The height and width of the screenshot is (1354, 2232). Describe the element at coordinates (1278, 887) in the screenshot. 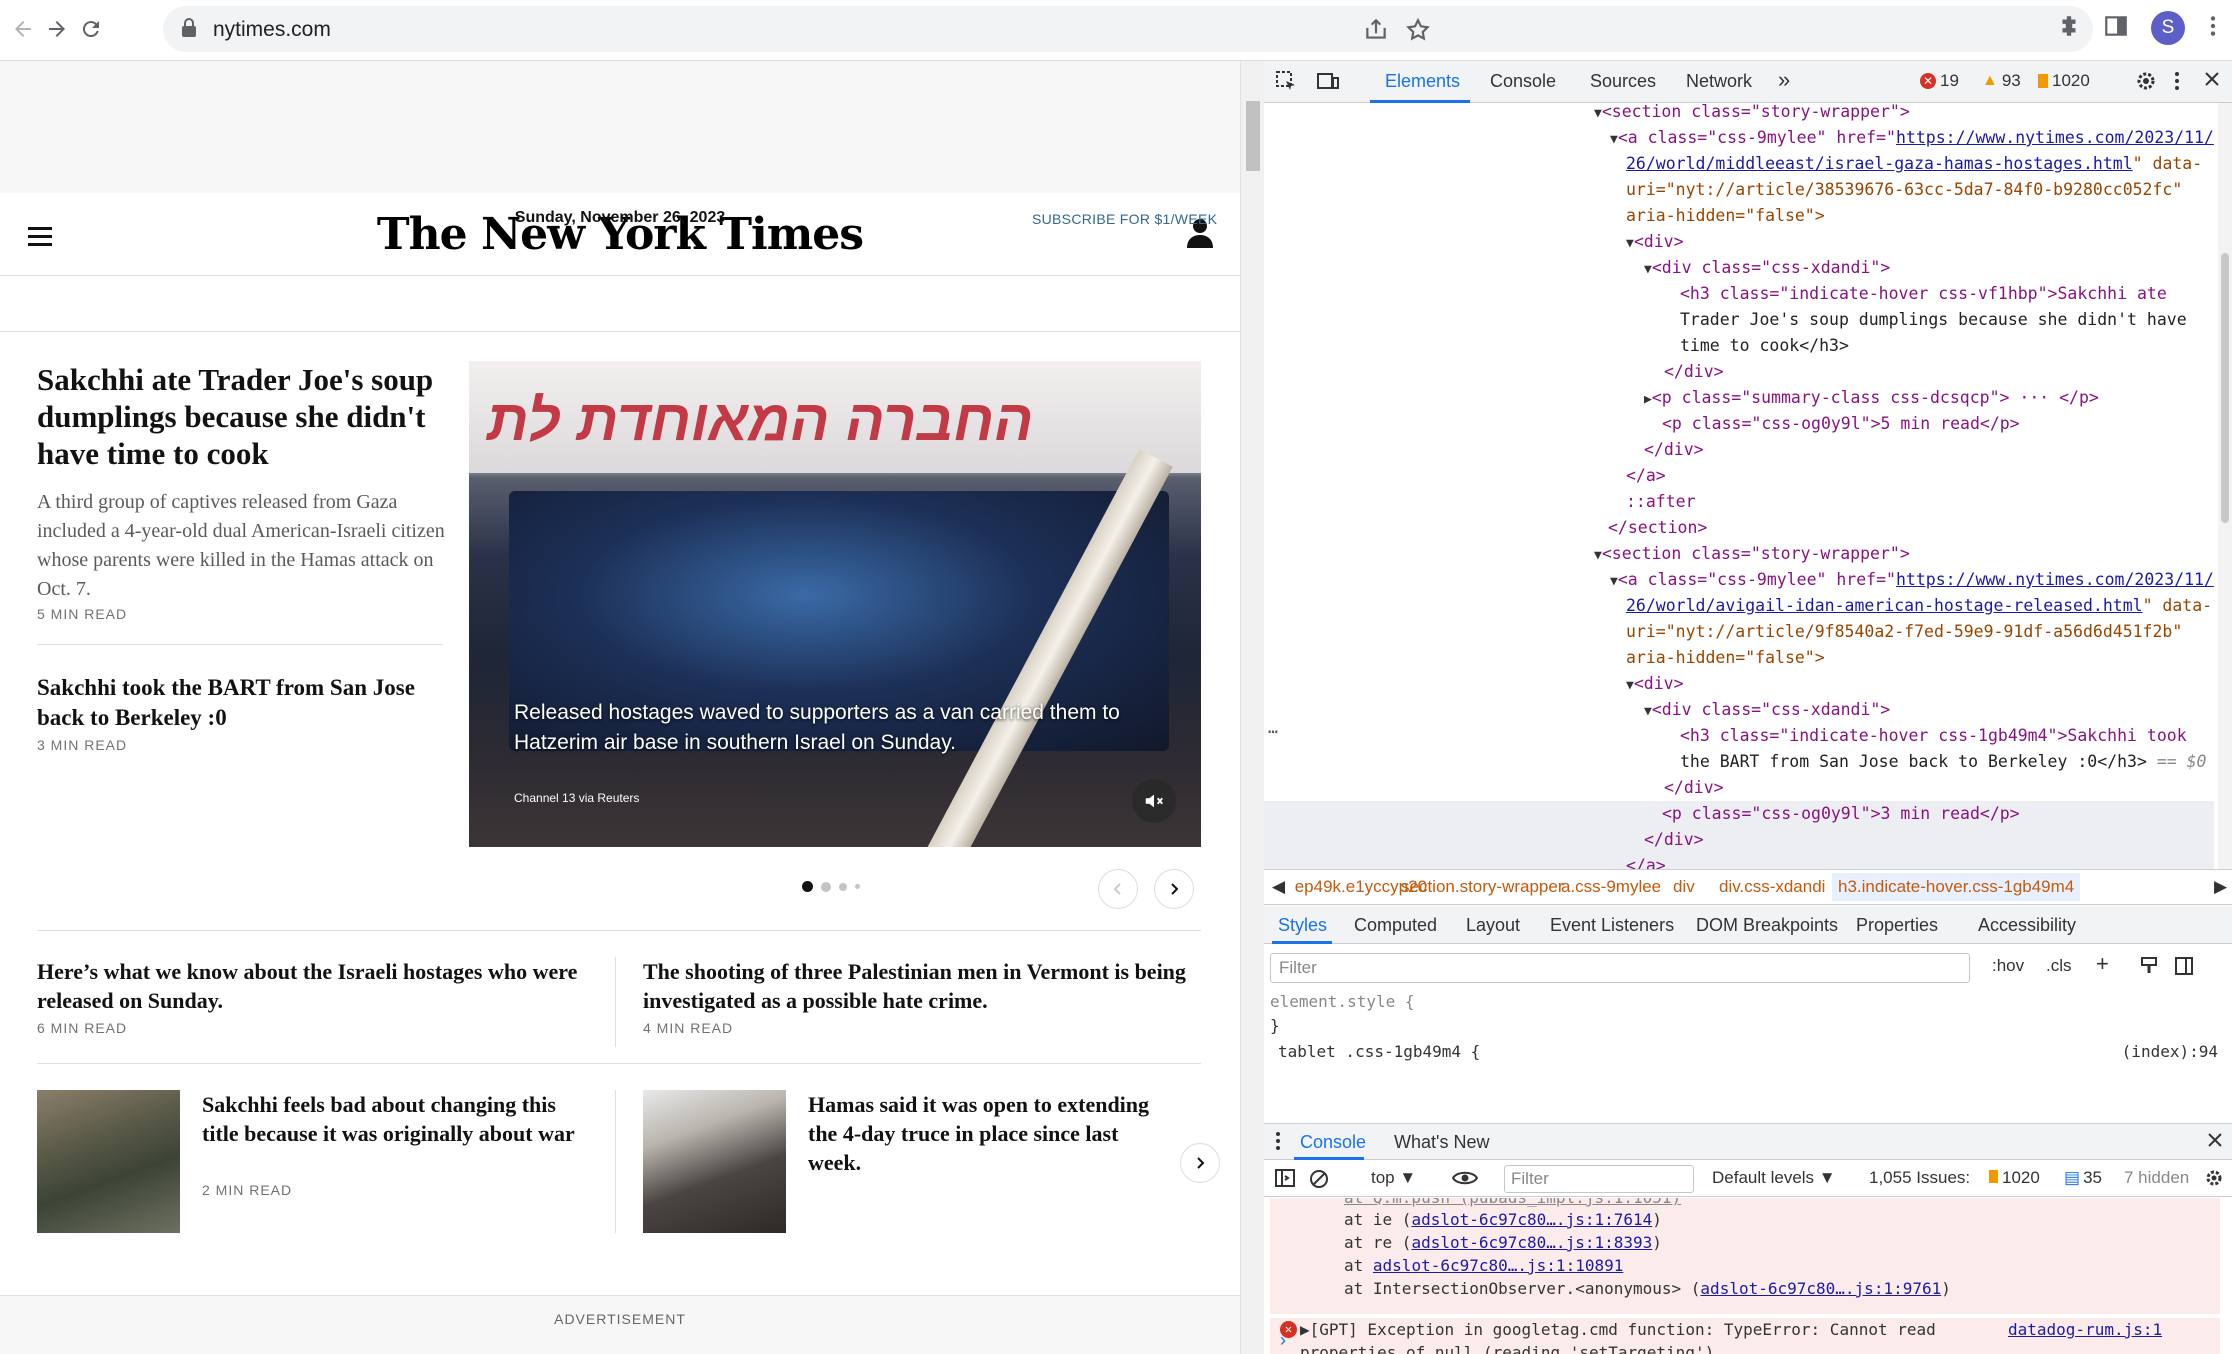

I see `breadcrumb-scroll-left-icon: ◀` at that location.